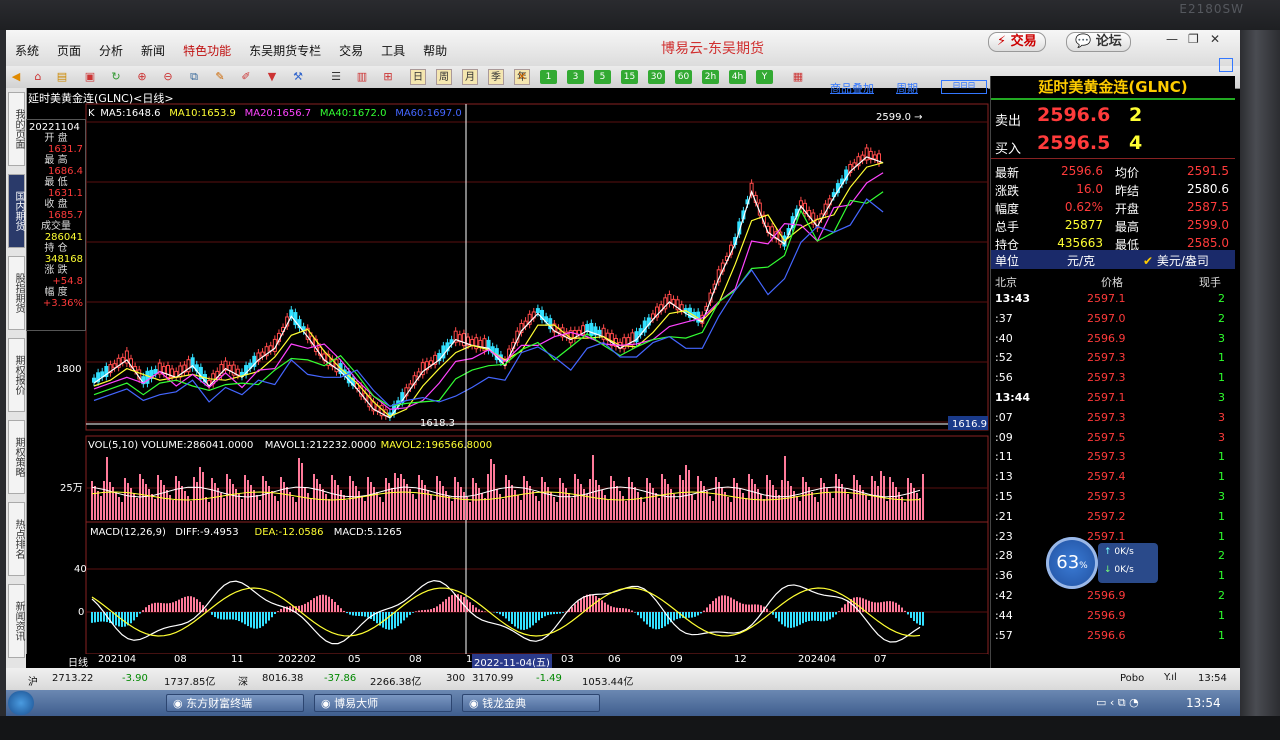 The image size is (1280, 740). Describe the element at coordinates (353, 113) in the screenshot. I see `ma-legend-item: MA40:1672.0` at that location.